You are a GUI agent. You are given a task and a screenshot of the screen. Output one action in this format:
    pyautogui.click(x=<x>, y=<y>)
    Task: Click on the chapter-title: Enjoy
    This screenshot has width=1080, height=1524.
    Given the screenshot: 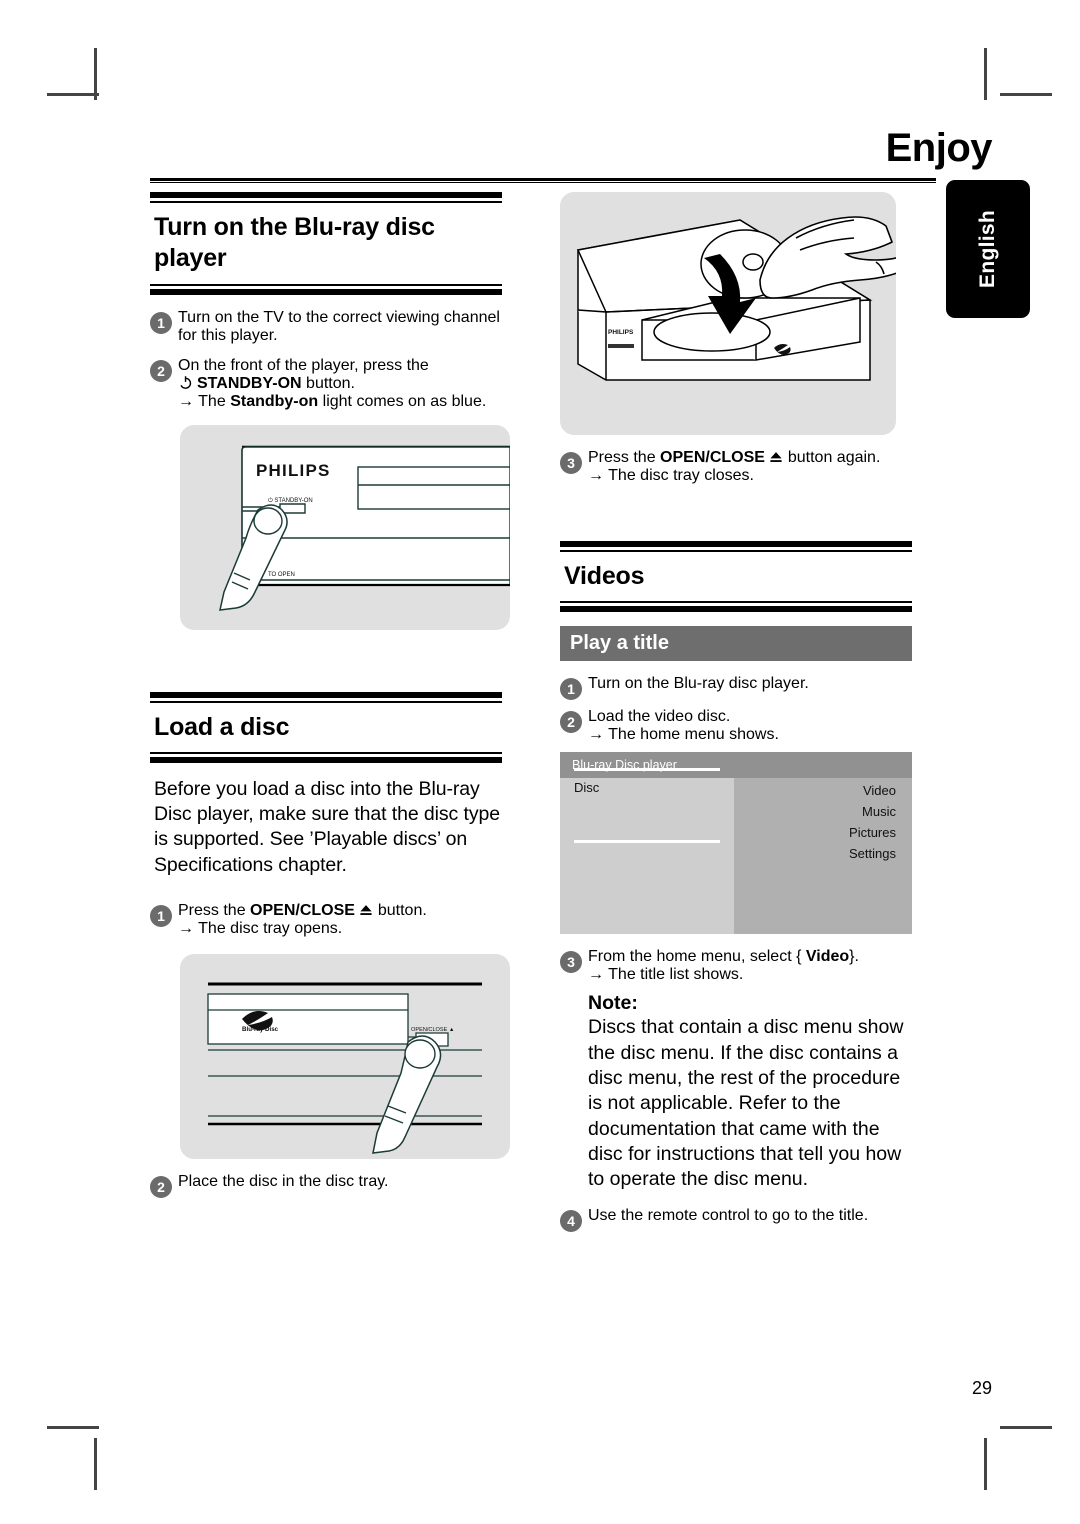 What is the action you would take?
    pyautogui.click(x=939, y=148)
    